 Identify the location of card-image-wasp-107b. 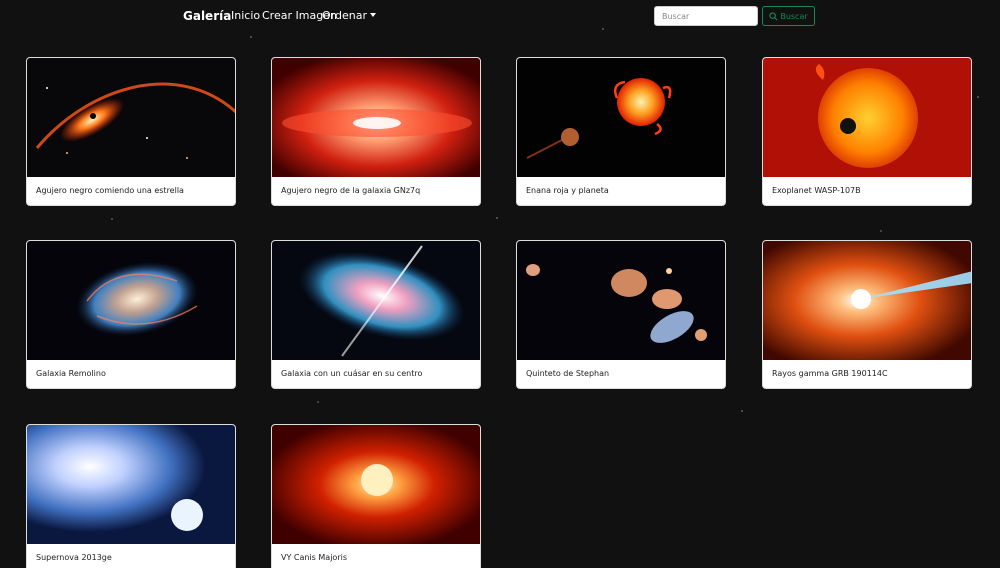
(867, 117).